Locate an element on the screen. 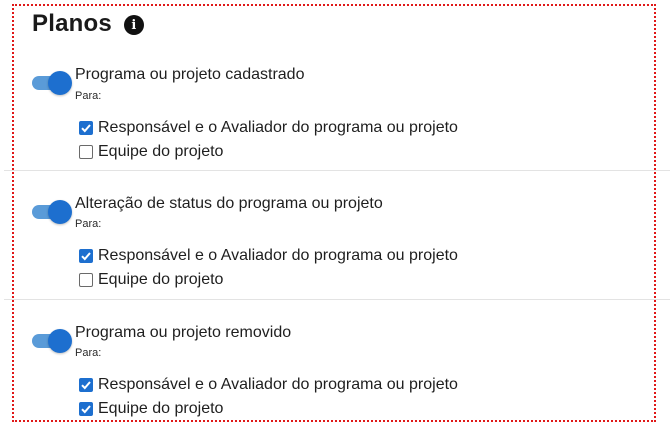 The width and height of the screenshot is (670, 431). section-title: Planos is located at coordinates (72, 23).